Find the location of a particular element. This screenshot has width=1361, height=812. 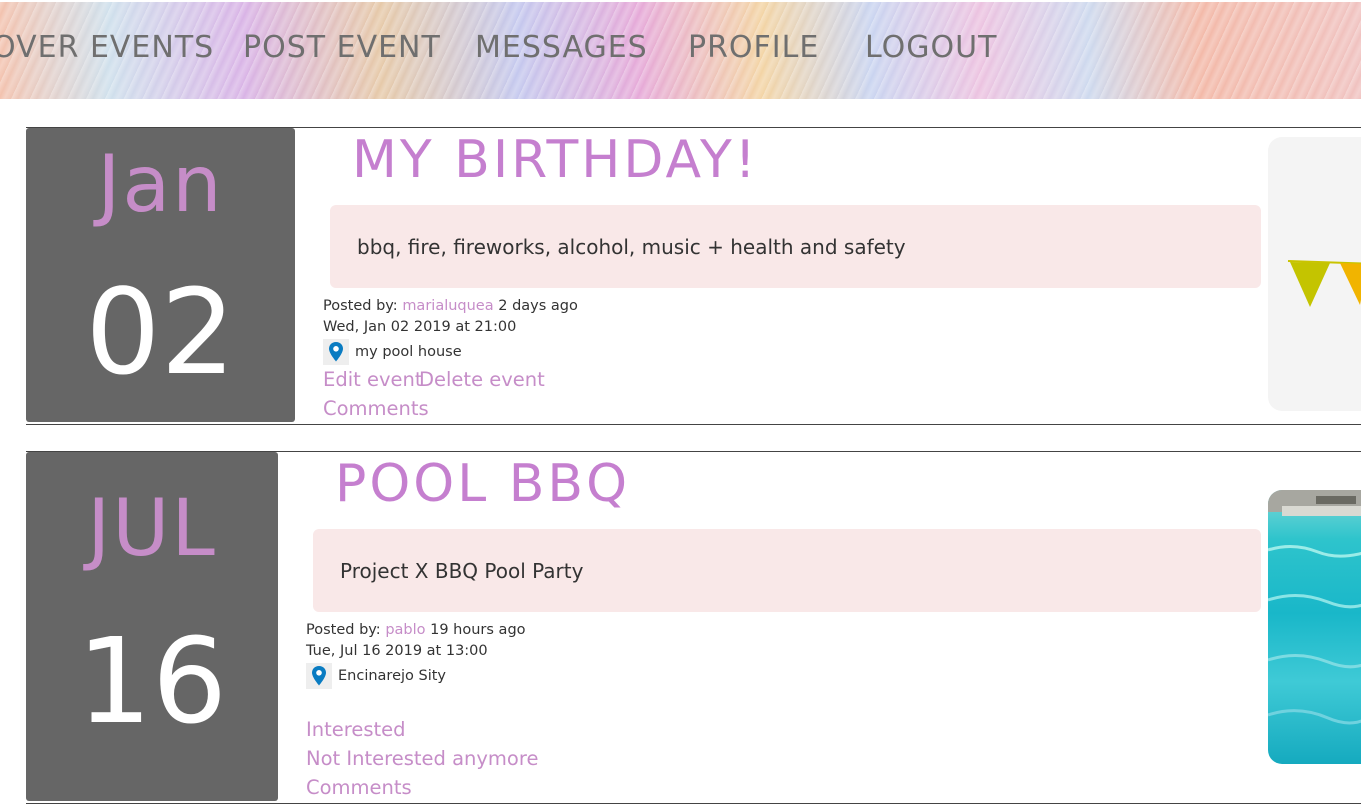

delete-event-link: Delete event is located at coordinates (482, 379).